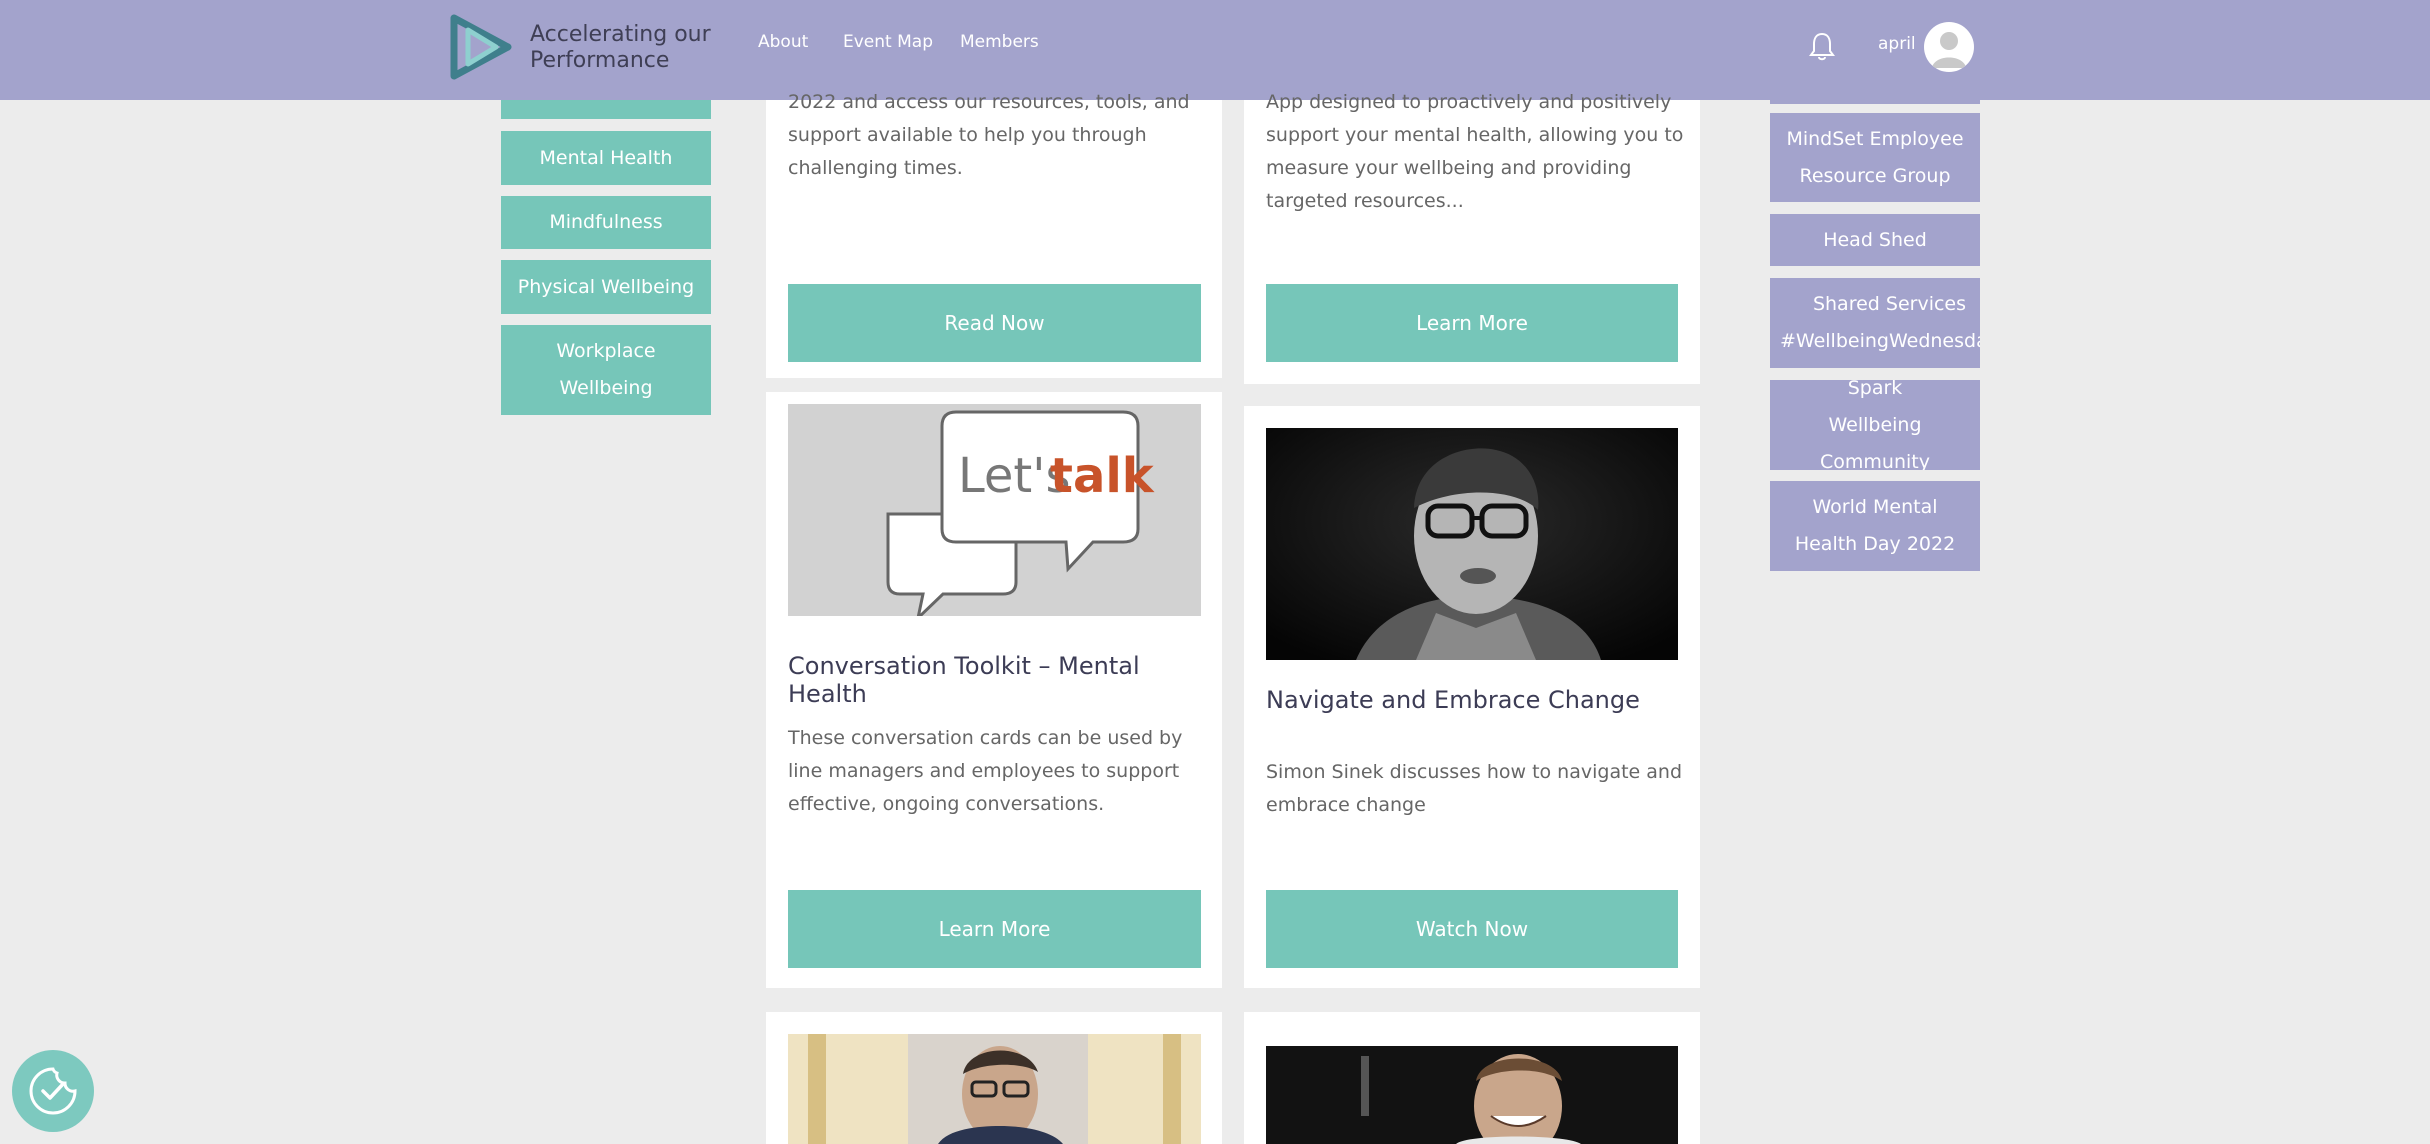  Describe the element at coordinates (606, 158) in the screenshot. I see `sidebar-item-mental-health: Mental Health` at that location.